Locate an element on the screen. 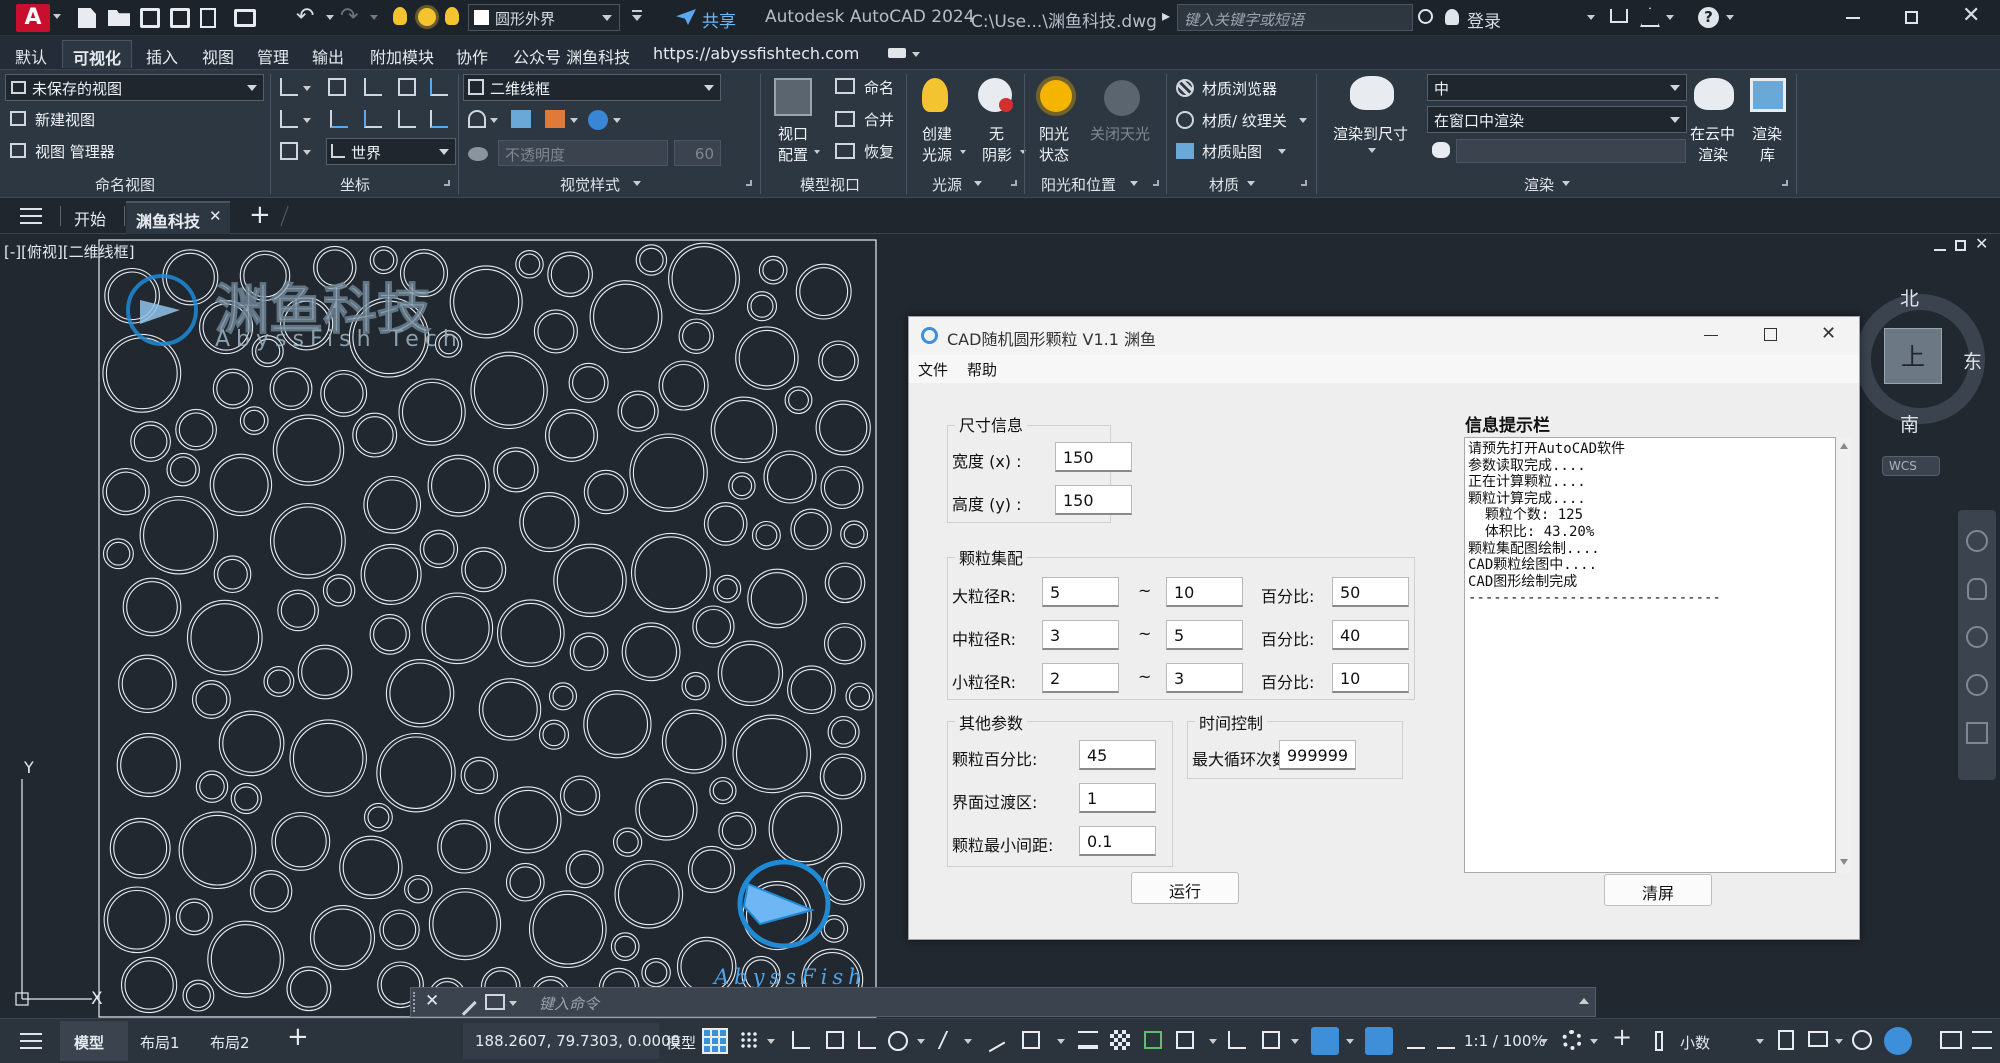 The image size is (2000, 1063). annotation-autoscale-icon is located at coordinates (1416, 1040).